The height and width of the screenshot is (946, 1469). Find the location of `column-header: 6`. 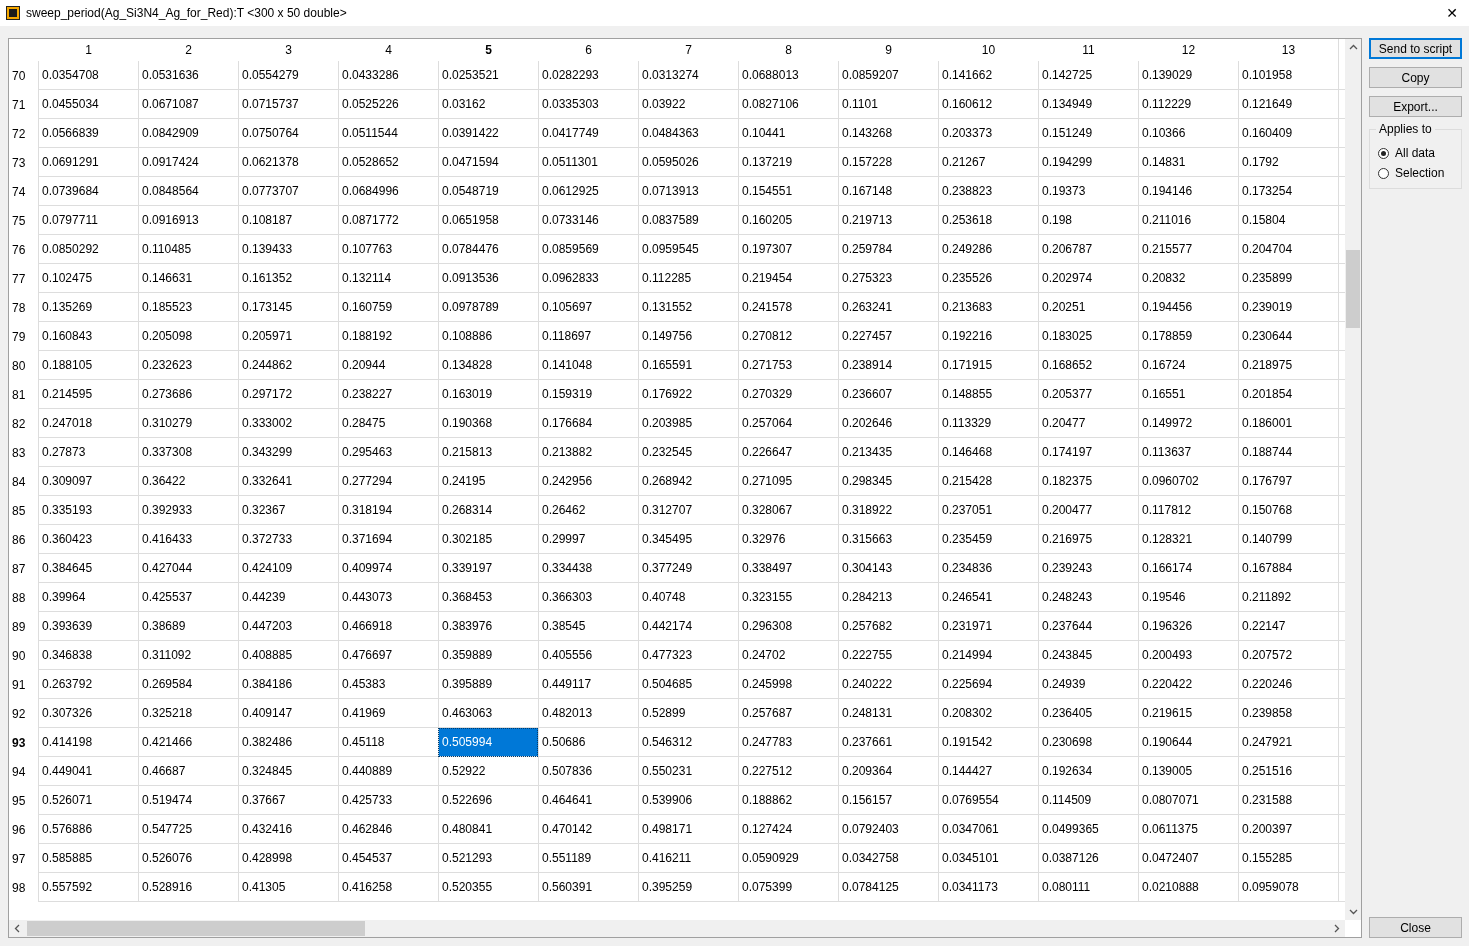

column-header: 6 is located at coordinates (588, 50).